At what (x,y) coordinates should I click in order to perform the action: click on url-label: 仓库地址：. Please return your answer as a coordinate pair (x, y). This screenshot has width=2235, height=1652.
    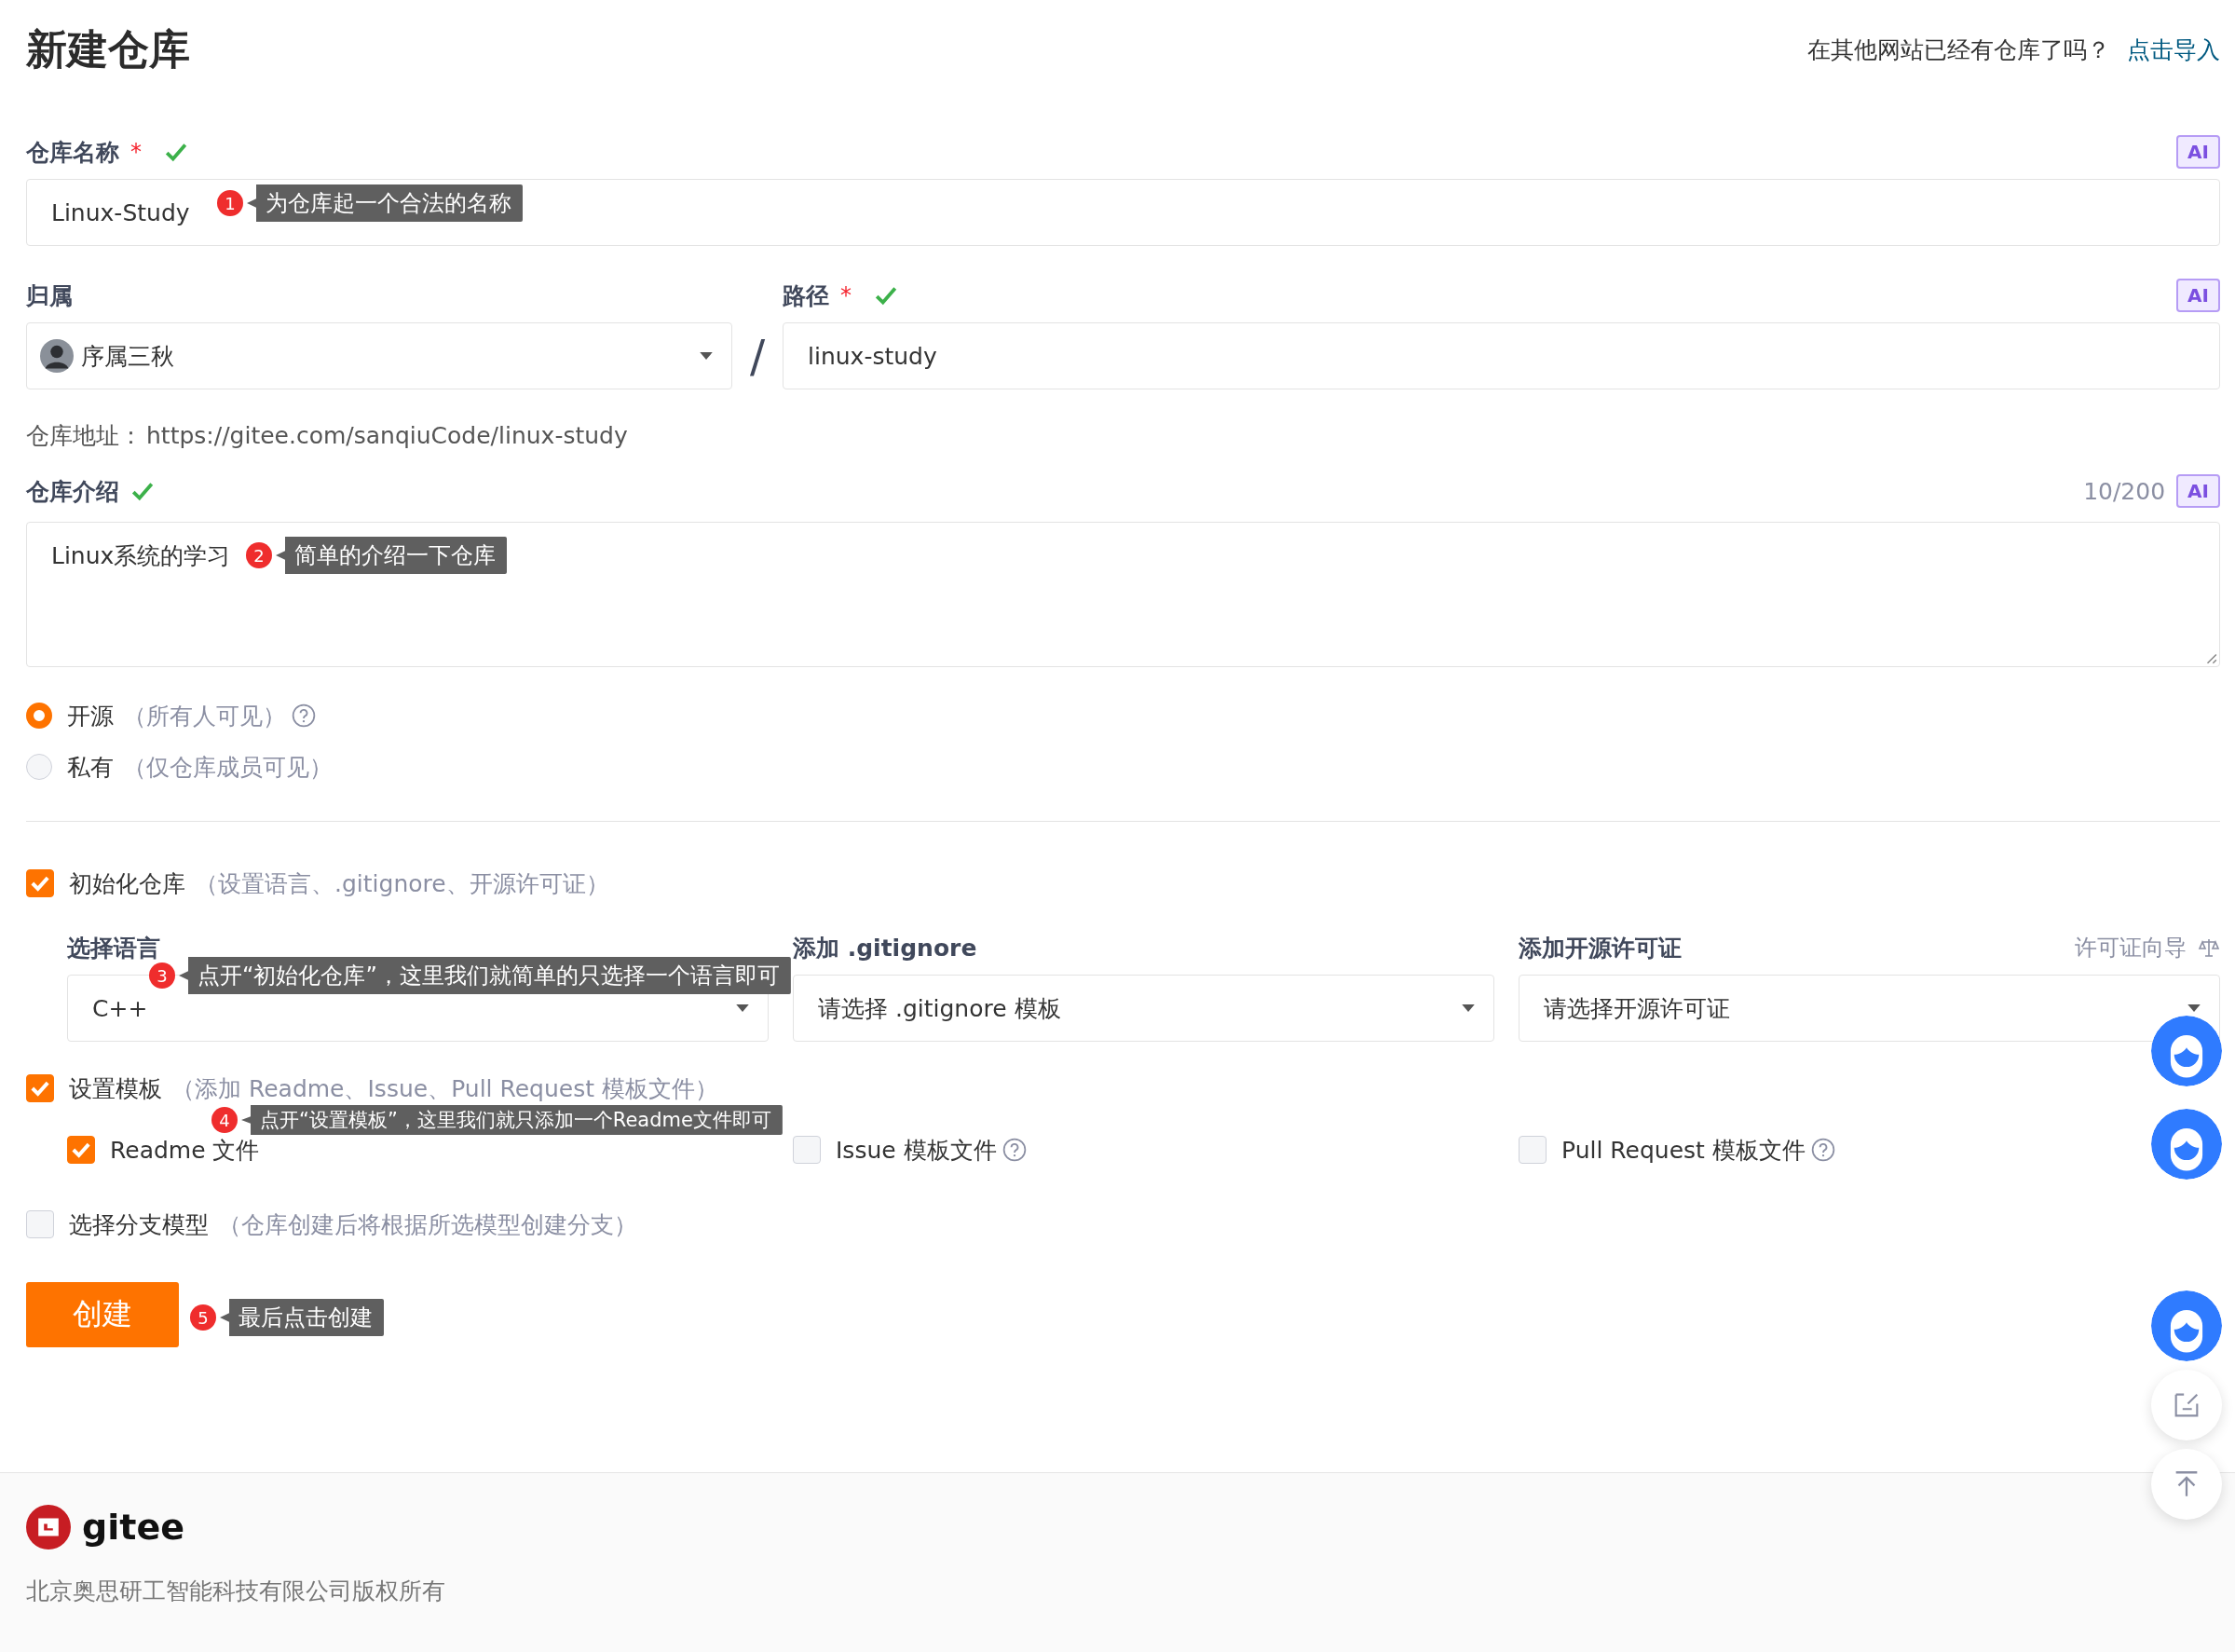
    Looking at the image, I should click on (84, 436).